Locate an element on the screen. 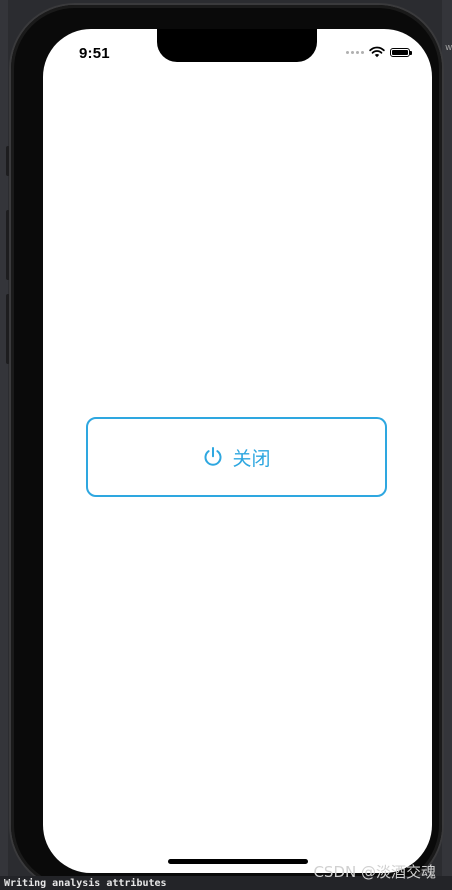 The width and height of the screenshot is (452, 890). notch is located at coordinates (237, 45).